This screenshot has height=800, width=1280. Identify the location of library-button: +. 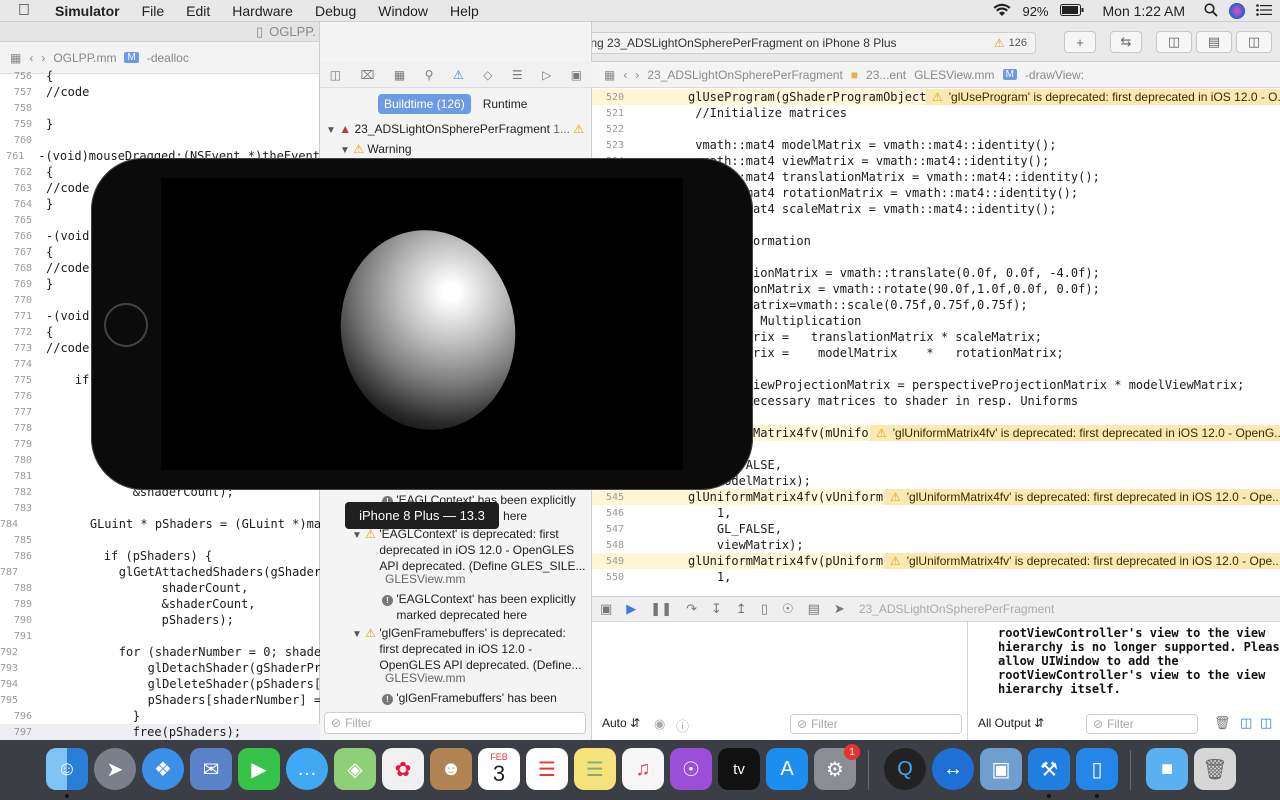
(1080, 42).